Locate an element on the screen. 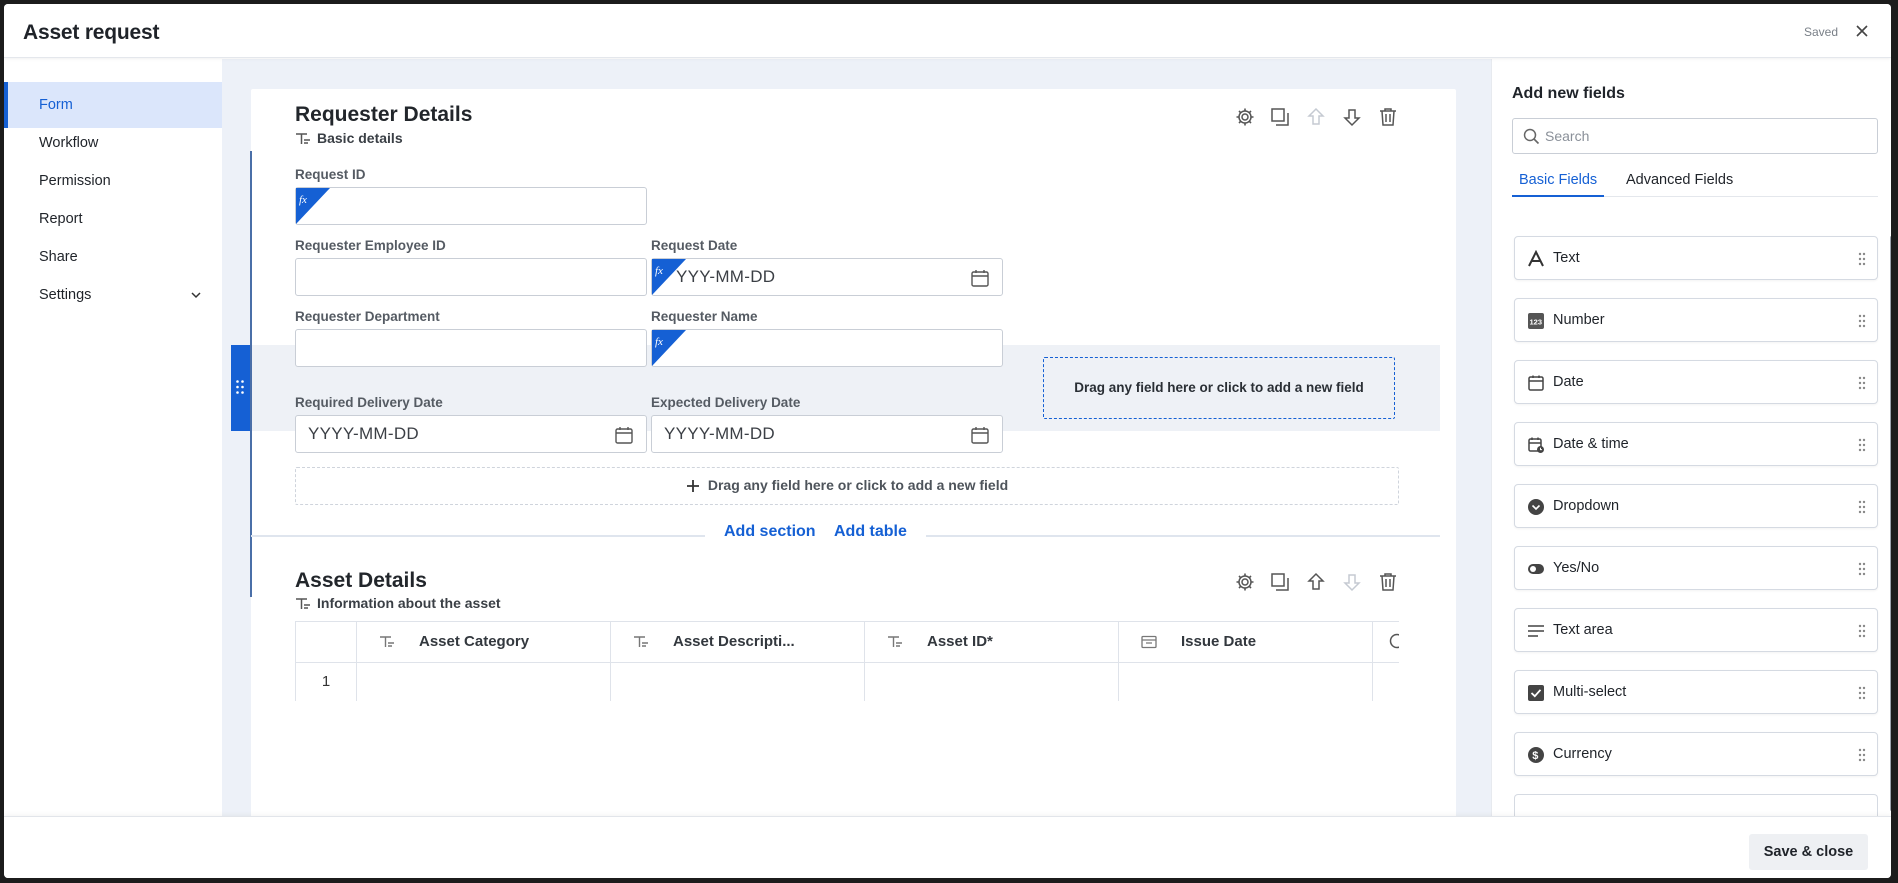 This screenshot has height=883, width=1898. save-close-button: Save & close is located at coordinates (1808, 852).